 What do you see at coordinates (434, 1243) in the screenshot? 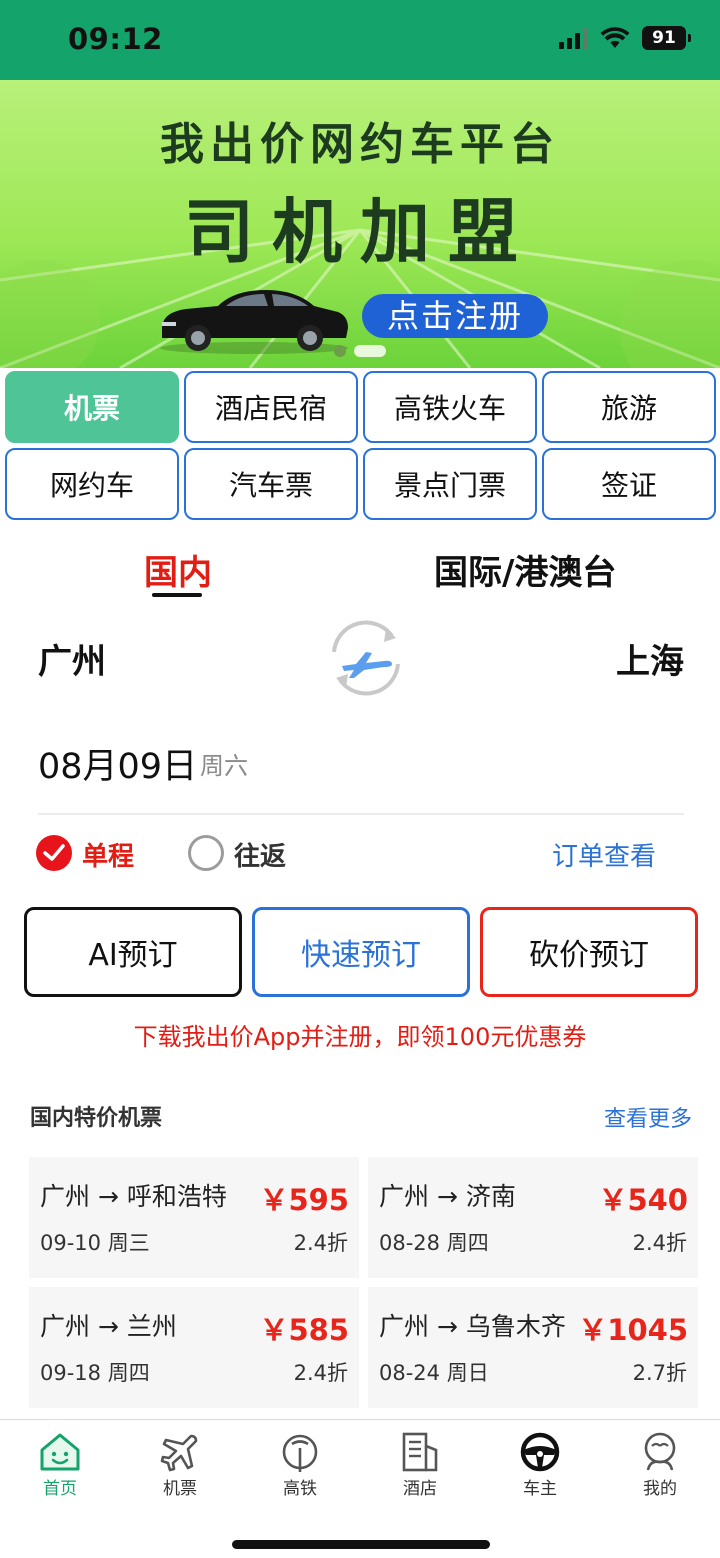
I see `deal-date: 08-28 周四` at bounding box center [434, 1243].